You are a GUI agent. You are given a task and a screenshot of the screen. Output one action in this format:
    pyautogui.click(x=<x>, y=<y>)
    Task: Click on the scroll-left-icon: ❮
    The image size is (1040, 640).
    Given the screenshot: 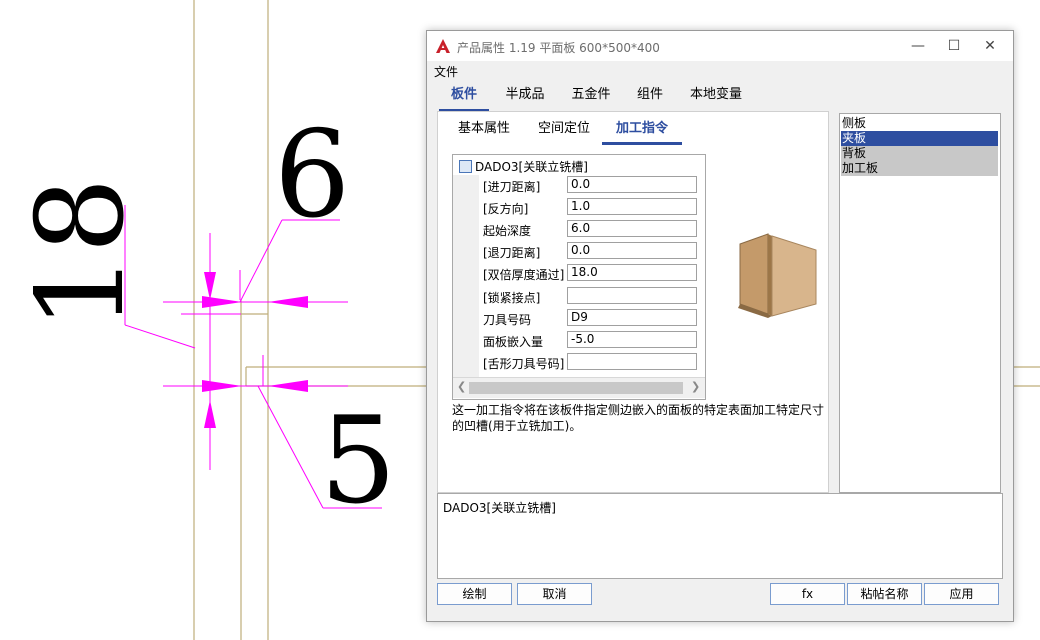 What is the action you would take?
    pyautogui.click(x=461, y=386)
    